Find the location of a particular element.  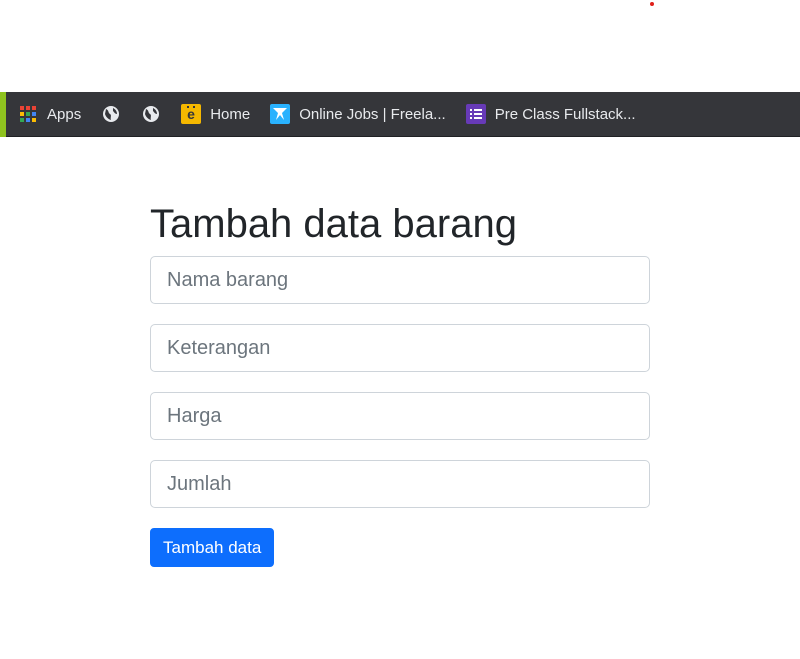

bookmark-label: Apps is located at coordinates (64, 114).